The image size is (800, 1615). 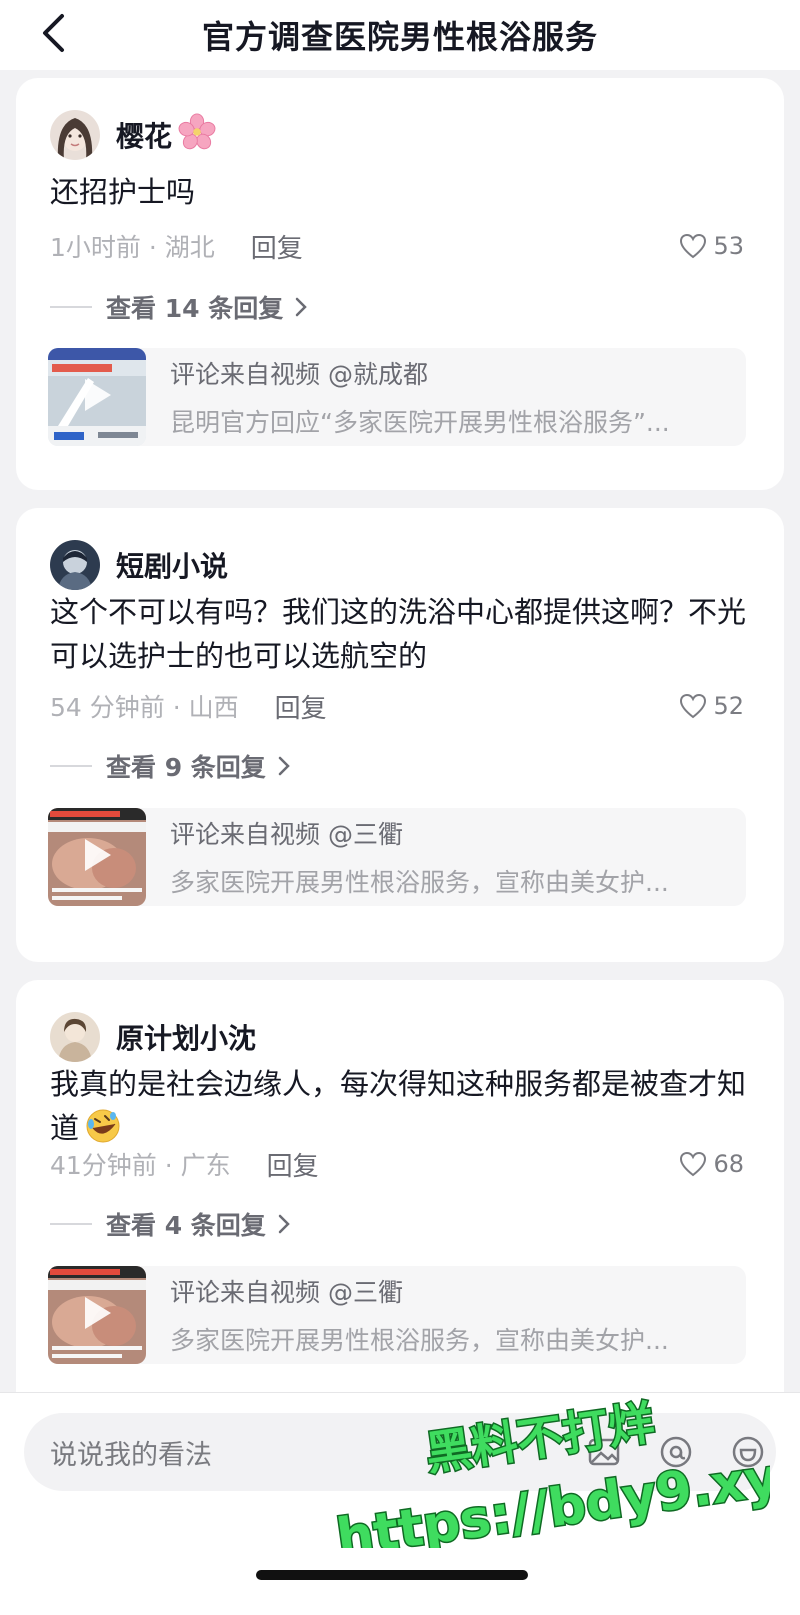 What do you see at coordinates (728, 246) in the screenshot?
I see `like-count: 53` at bounding box center [728, 246].